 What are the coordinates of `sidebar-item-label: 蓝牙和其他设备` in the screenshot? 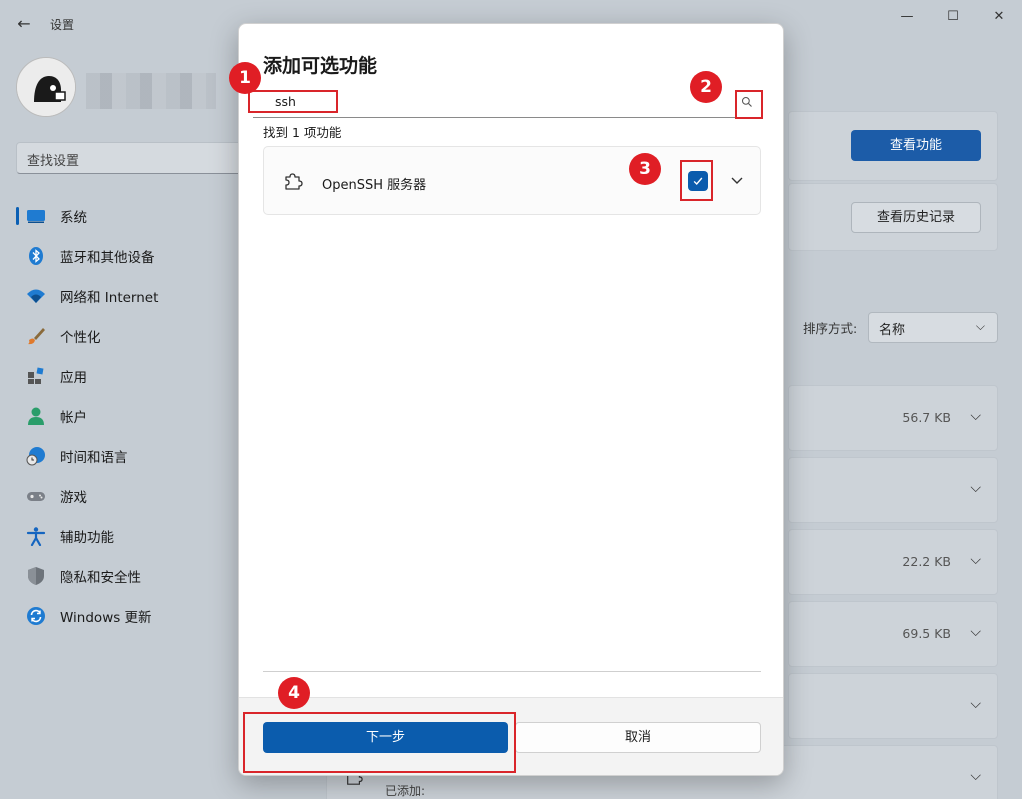 It's located at (107, 258).